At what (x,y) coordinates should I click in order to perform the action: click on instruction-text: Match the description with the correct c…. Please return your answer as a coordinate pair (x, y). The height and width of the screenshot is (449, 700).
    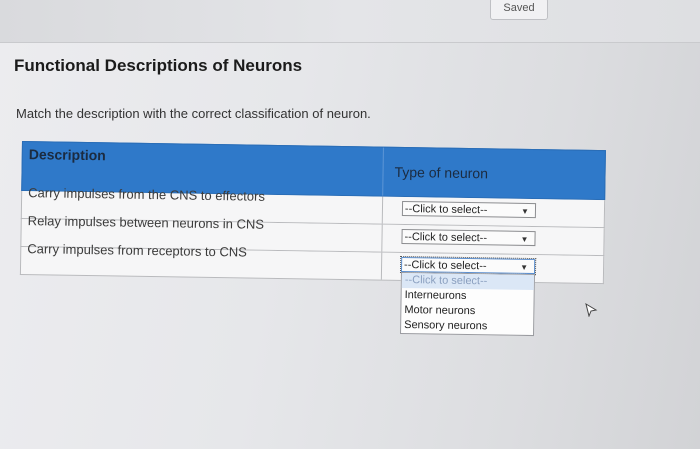
    Looking at the image, I should click on (193, 113).